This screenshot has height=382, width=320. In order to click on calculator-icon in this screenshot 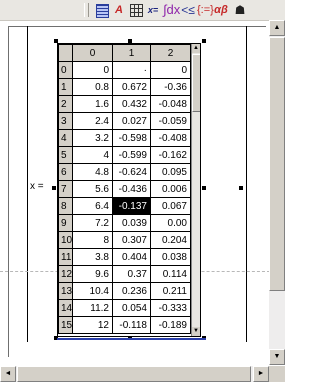, I will do `click(102, 10)`.